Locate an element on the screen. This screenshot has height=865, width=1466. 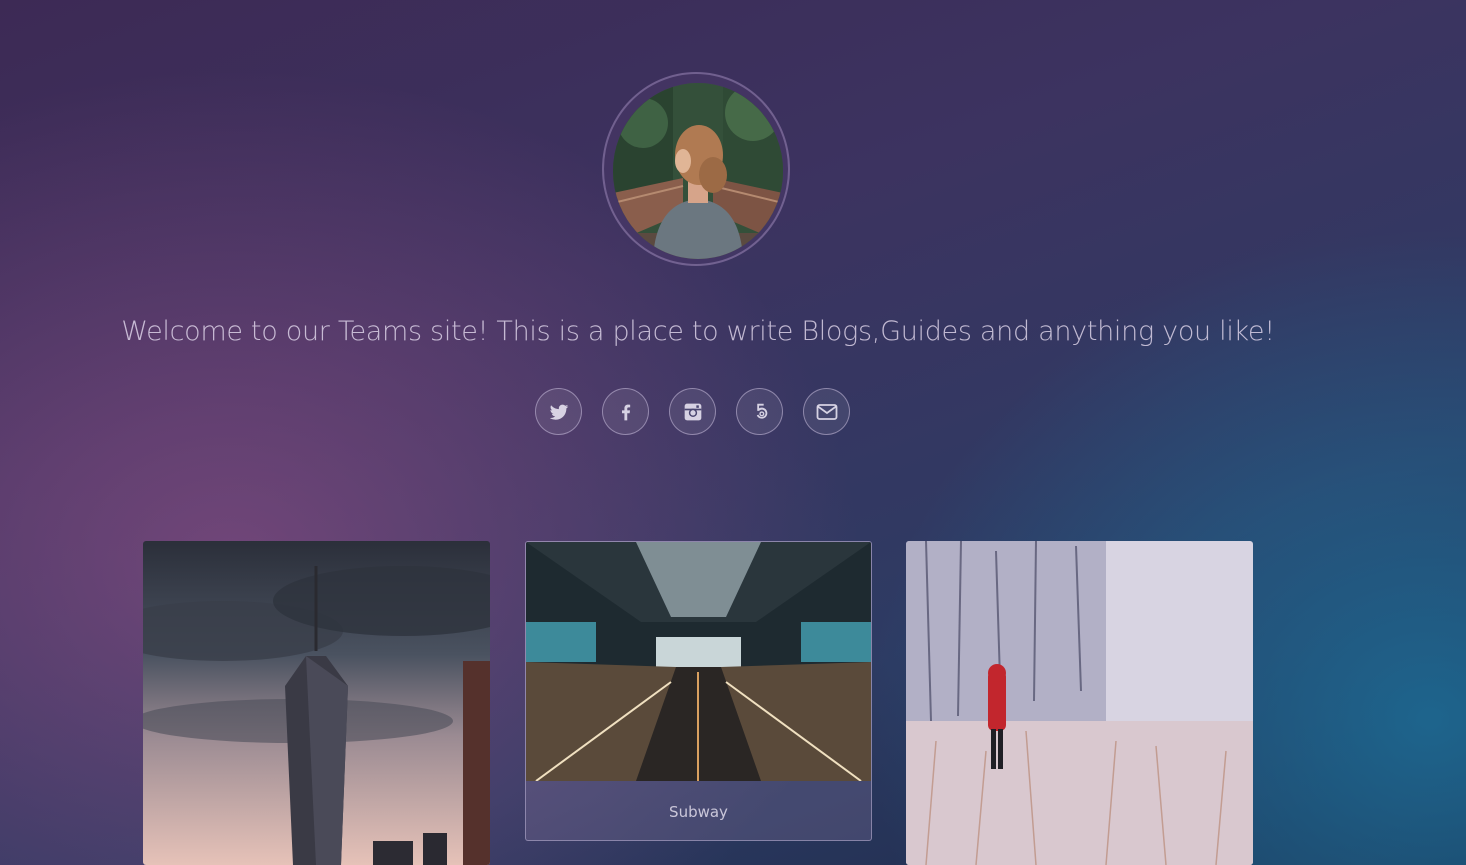
snowy-forest-photo is located at coordinates (1079, 703).